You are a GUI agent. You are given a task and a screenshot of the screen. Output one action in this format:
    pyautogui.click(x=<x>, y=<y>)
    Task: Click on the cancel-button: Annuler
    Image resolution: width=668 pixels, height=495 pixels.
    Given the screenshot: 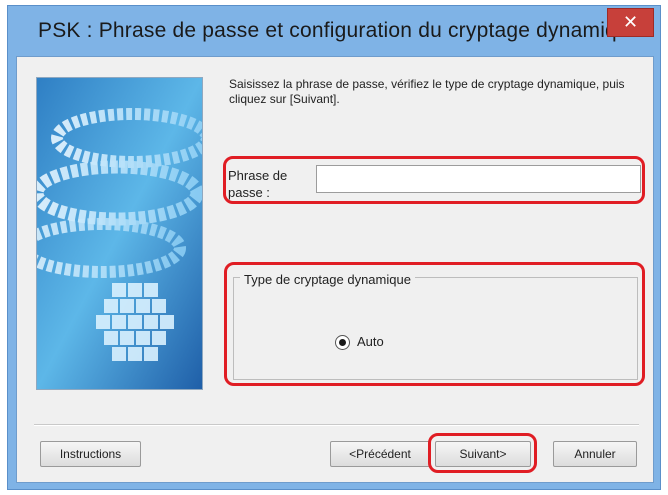 What is the action you would take?
    pyautogui.click(x=595, y=454)
    